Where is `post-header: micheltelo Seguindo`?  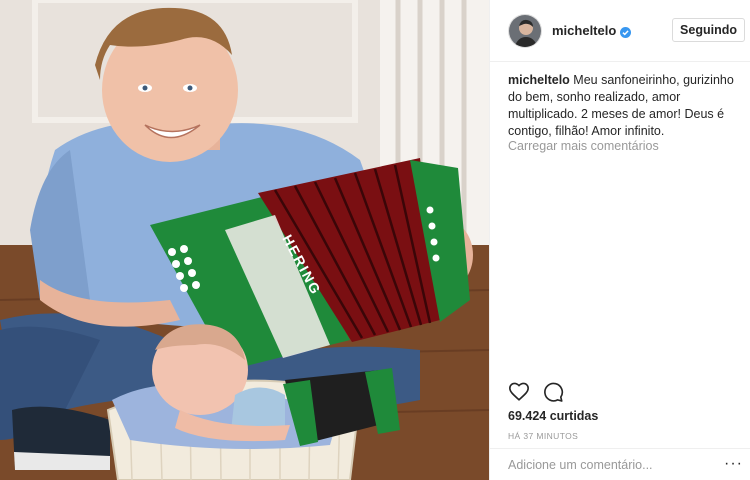 post-header: micheltelo Seguindo is located at coordinates (620, 31).